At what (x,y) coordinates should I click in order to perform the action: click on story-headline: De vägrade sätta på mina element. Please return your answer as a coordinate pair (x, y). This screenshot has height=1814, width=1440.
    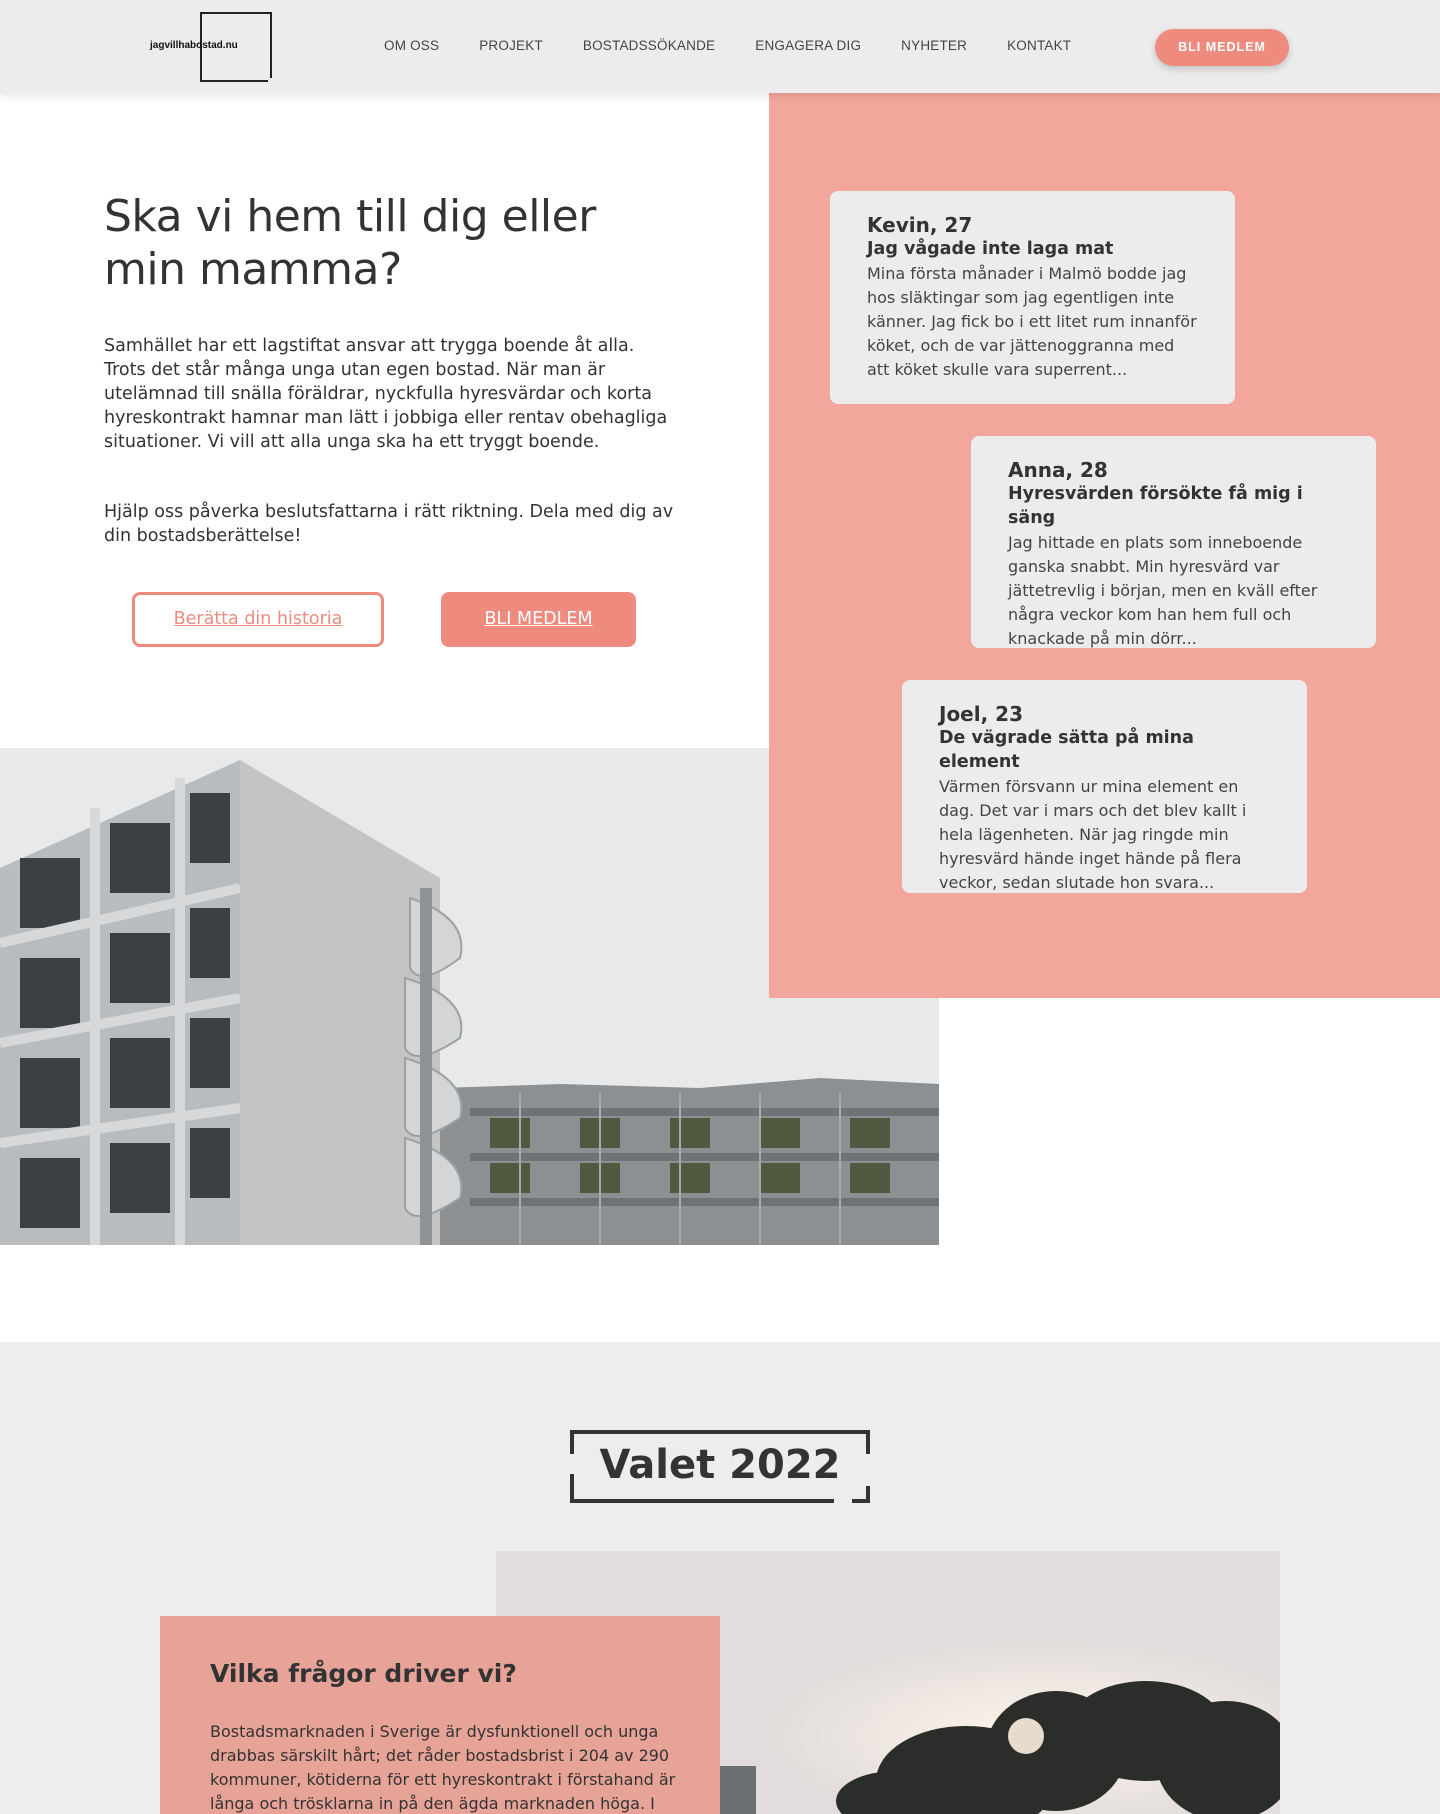
    Looking at the image, I should click on (1066, 750).